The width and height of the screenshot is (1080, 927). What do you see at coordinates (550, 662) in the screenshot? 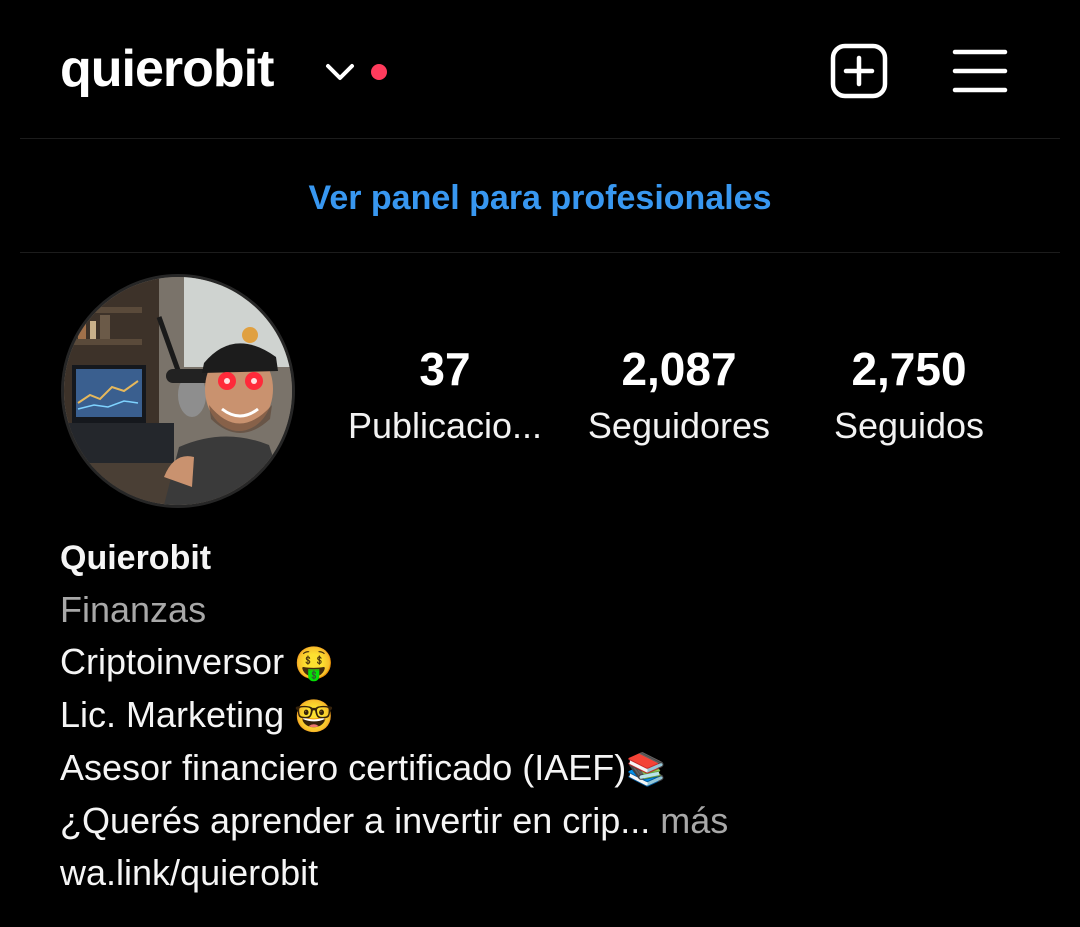
I see `bio-line-1: Criptoinversor 🤑` at bounding box center [550, 662].